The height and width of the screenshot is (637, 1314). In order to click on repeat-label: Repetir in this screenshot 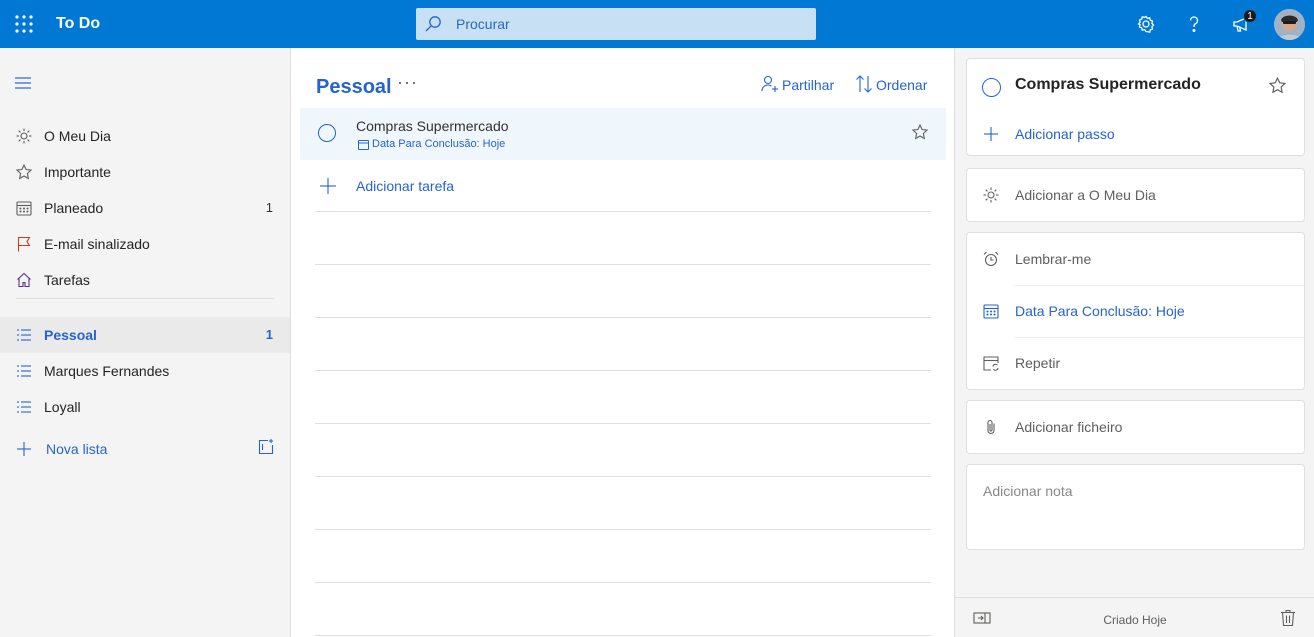, I will do `click(1038, 363)`.